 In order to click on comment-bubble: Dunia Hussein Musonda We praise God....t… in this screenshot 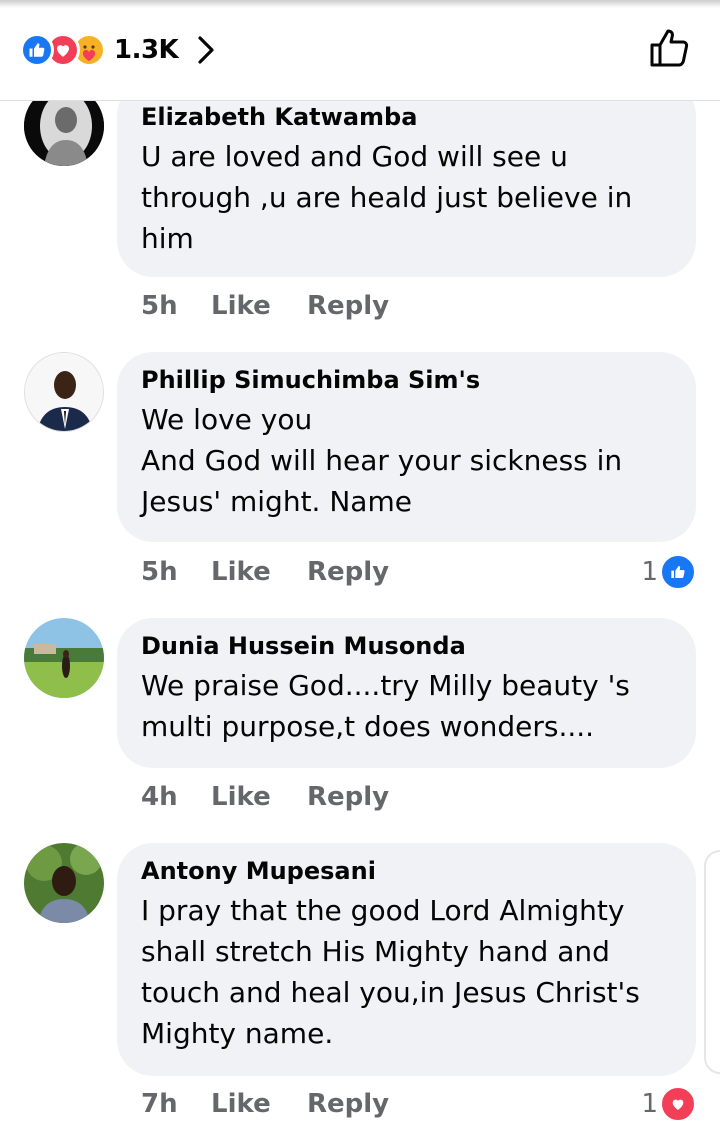, I will do `click(406, 693)`.